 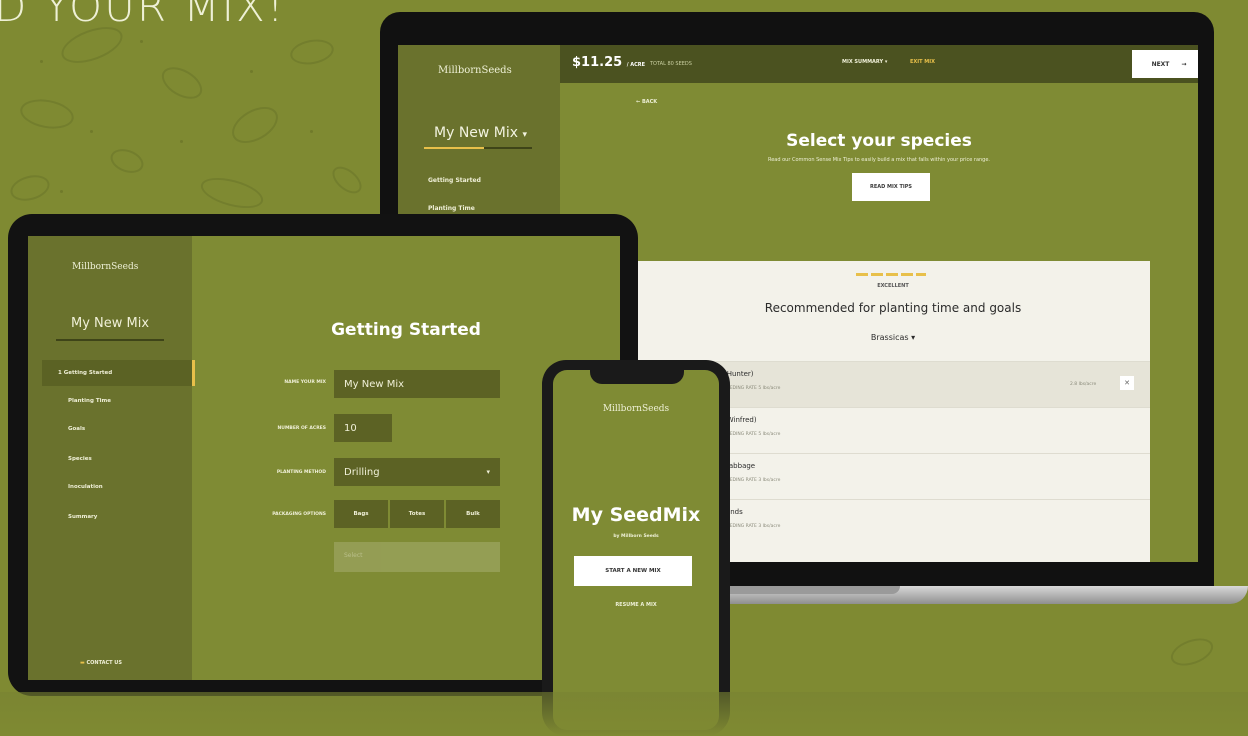 I want to click on selected-rate: 2.8 lbs/acre, so click(x=1083, y=384).